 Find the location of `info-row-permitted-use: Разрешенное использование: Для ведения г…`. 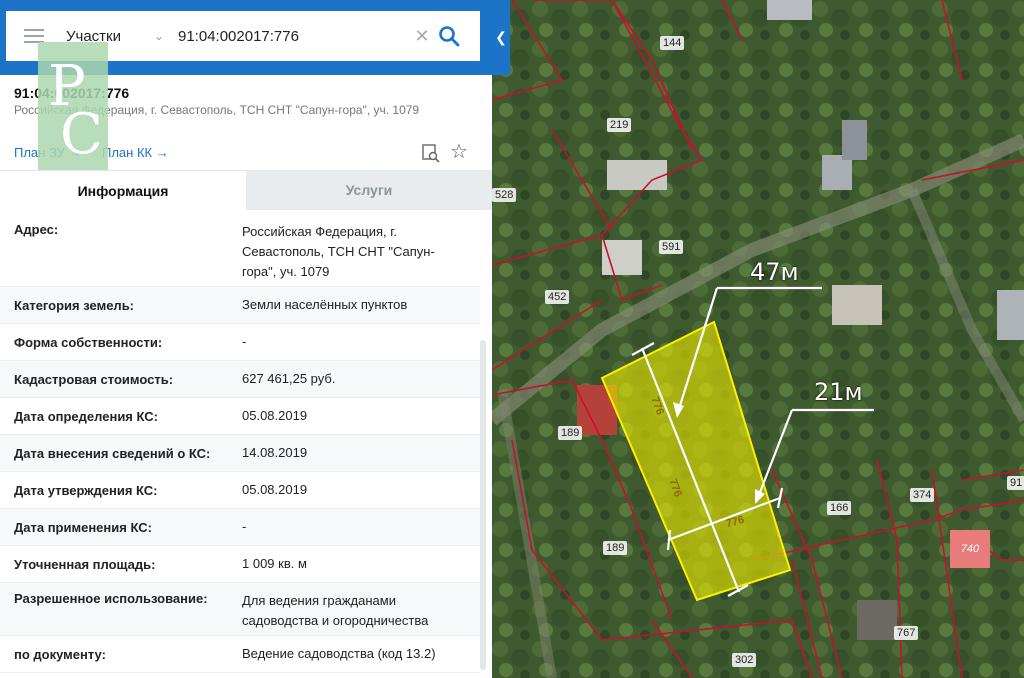

info-row-permitted-use: Разрешенное использование: Для ведения г… is located at coordinates (240, 609).